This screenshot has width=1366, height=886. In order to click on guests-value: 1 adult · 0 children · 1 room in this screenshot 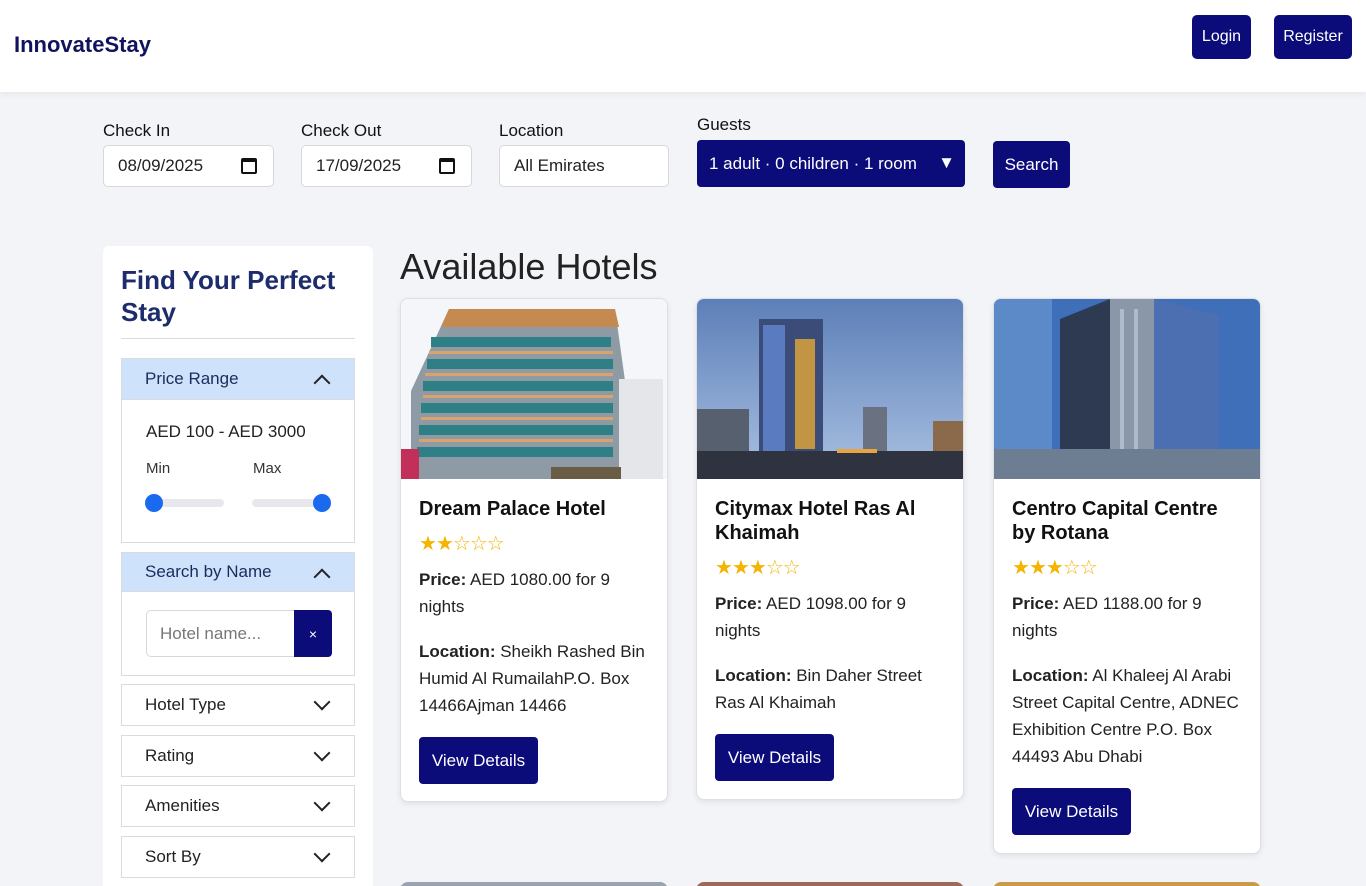, I will do `click(813, 163)`.